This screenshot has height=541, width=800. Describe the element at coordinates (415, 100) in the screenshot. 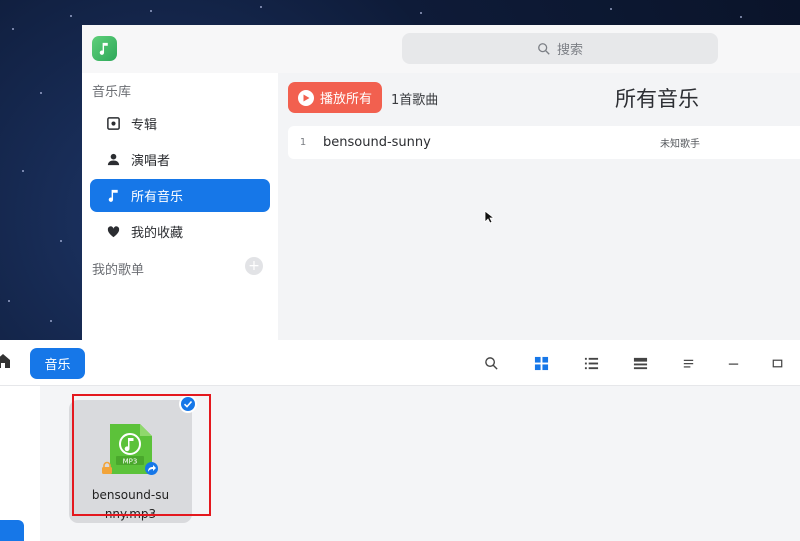

I see `song-count: 1首歌曲` at that location.